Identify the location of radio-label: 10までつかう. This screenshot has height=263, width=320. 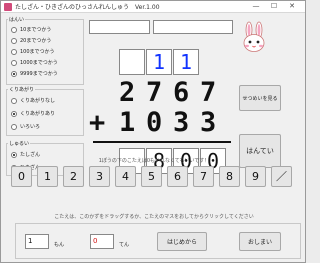
(36, 30).